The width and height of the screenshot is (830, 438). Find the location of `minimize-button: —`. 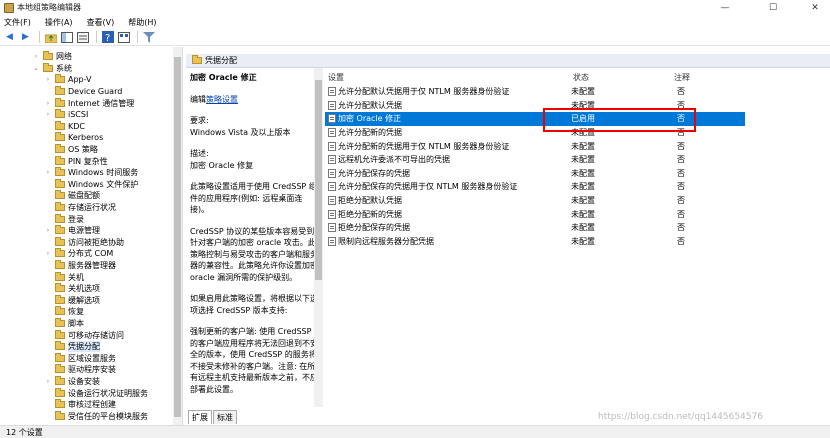

minimize-button: — is located at coordinates (725, 7).